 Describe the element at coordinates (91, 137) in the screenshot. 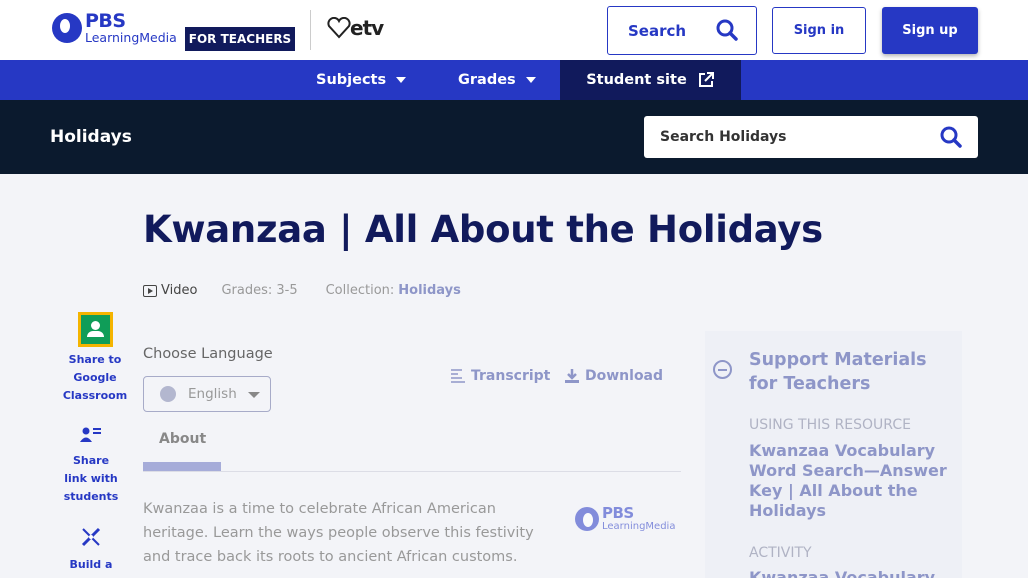

I see `collection-title: Holidays` at that location.